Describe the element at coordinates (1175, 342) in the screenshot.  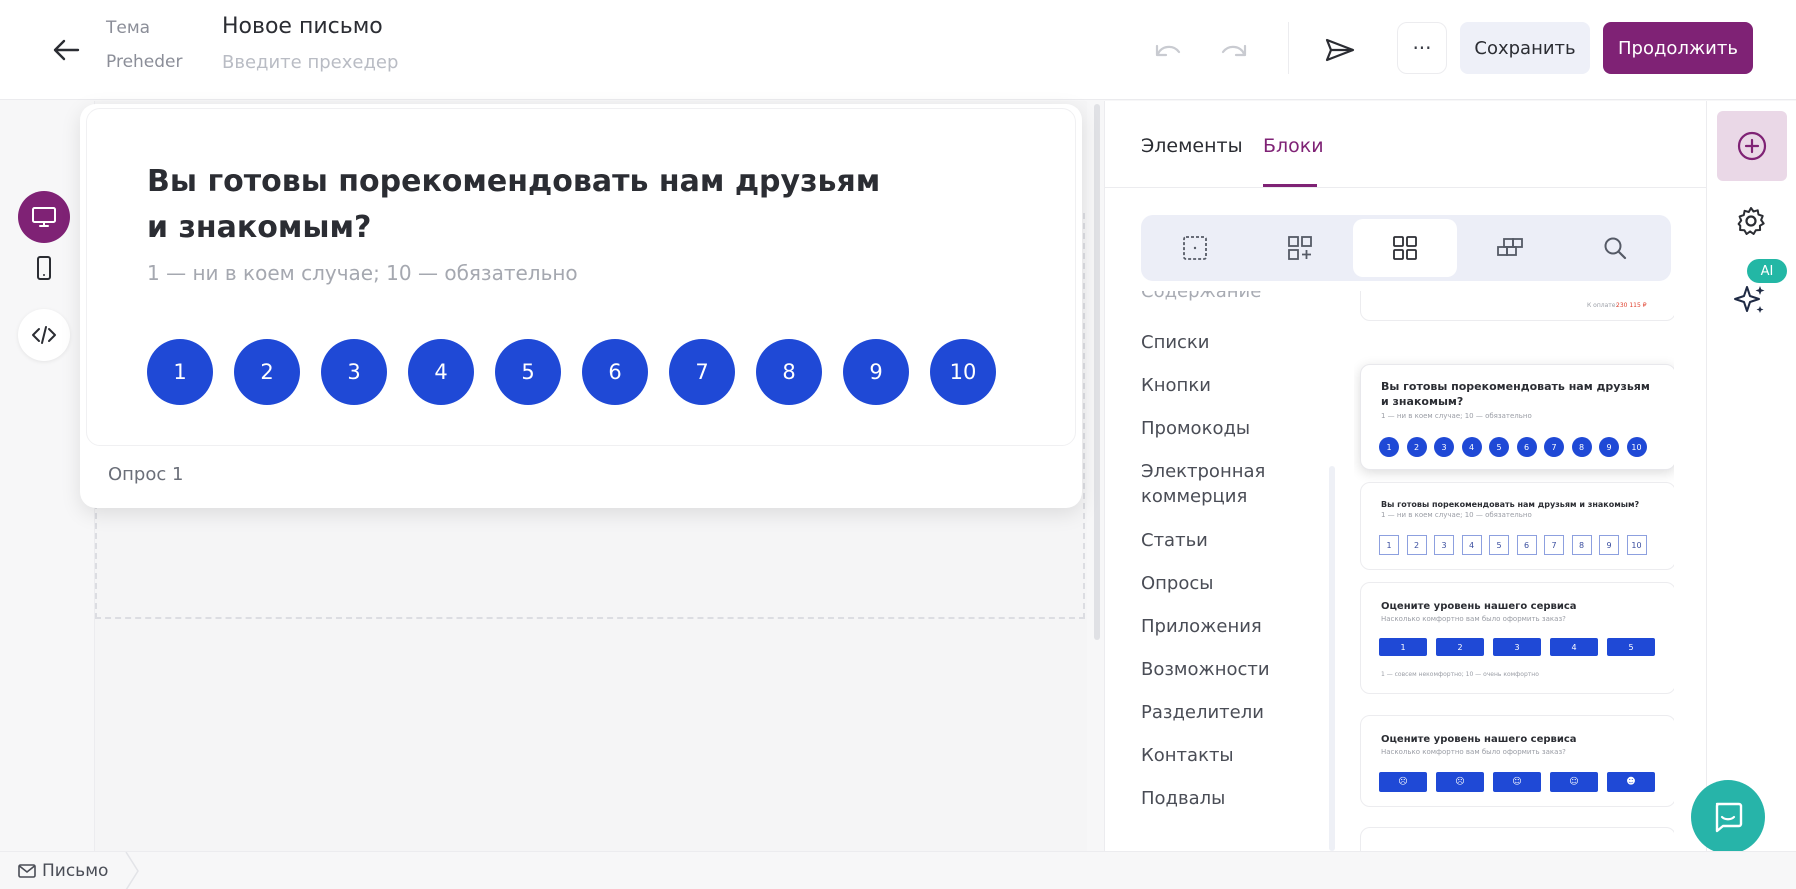
I see `category-lists: Списки` at that location.